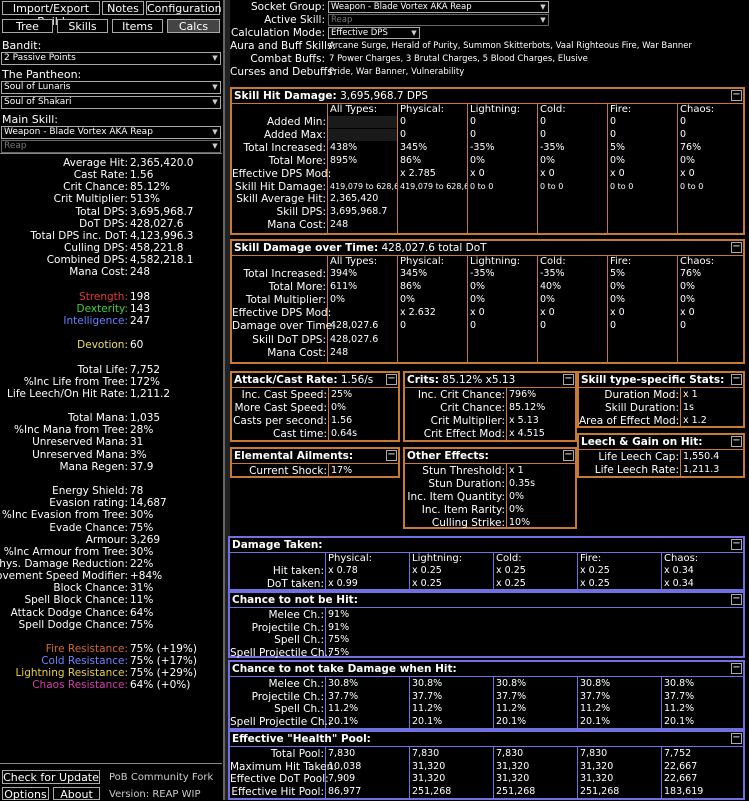 Image resolution: width=749 pixels, height=801 pixels. What do you see at coordinates (215, 146) in the screenshot?
I see `chevron-down-icon: ▼` at bounding box center [215, 146].